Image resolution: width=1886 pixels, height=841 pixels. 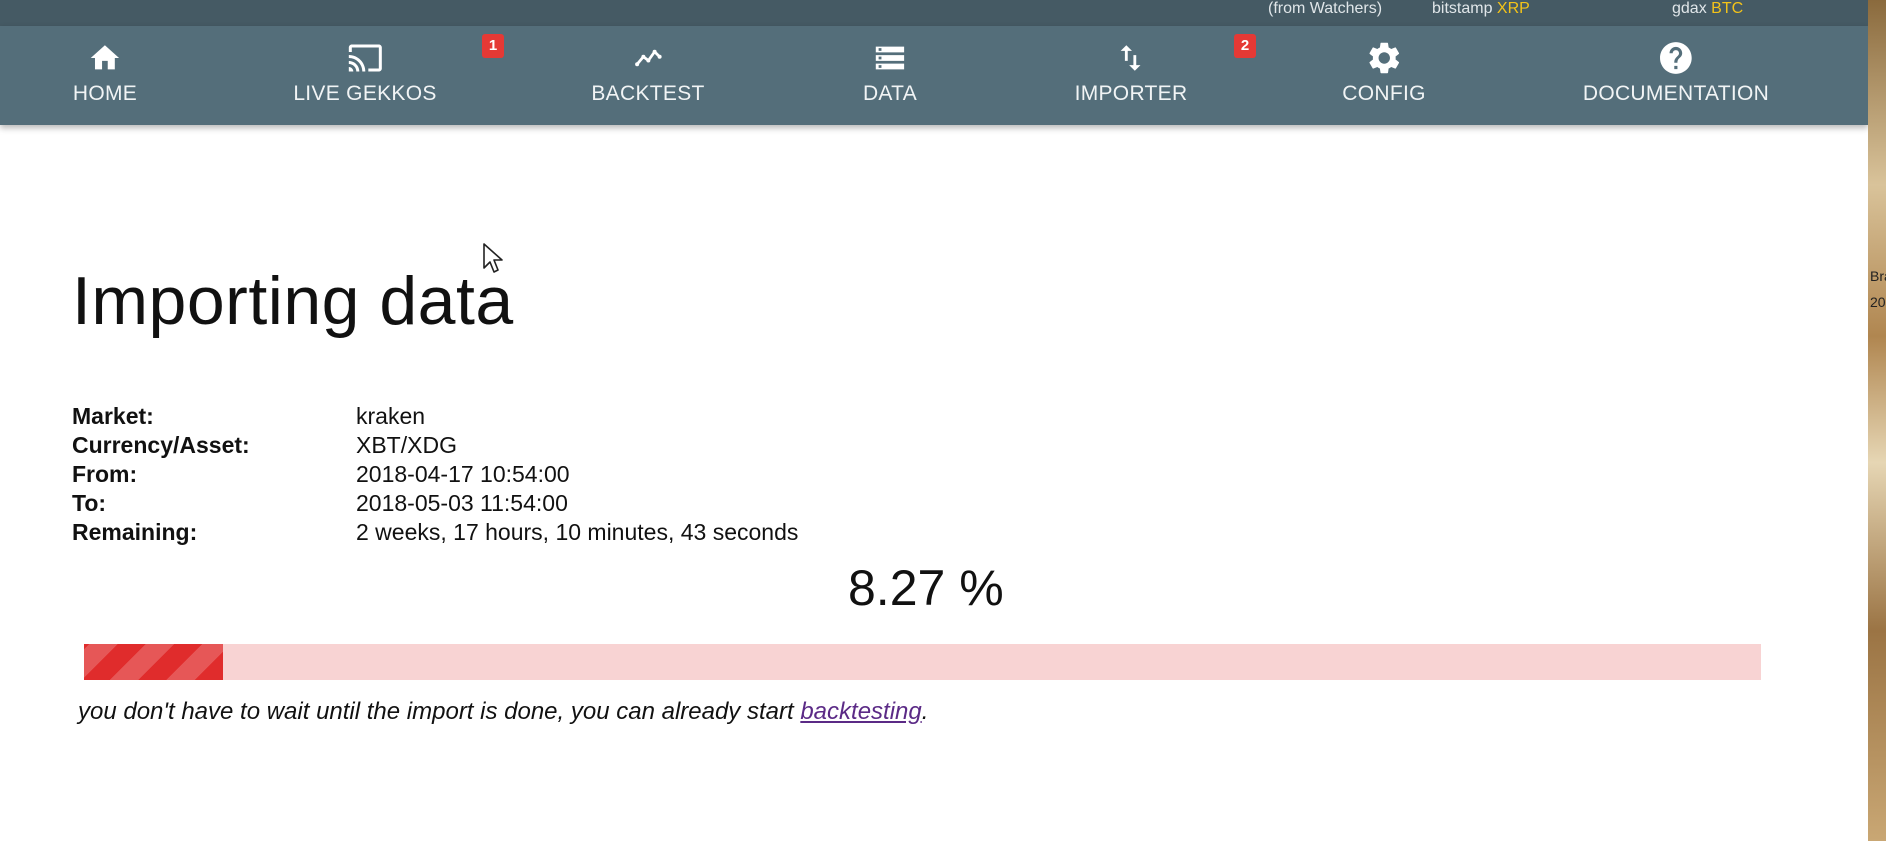 I want to click on edge-text: 20, so click(x=1878, y=302).